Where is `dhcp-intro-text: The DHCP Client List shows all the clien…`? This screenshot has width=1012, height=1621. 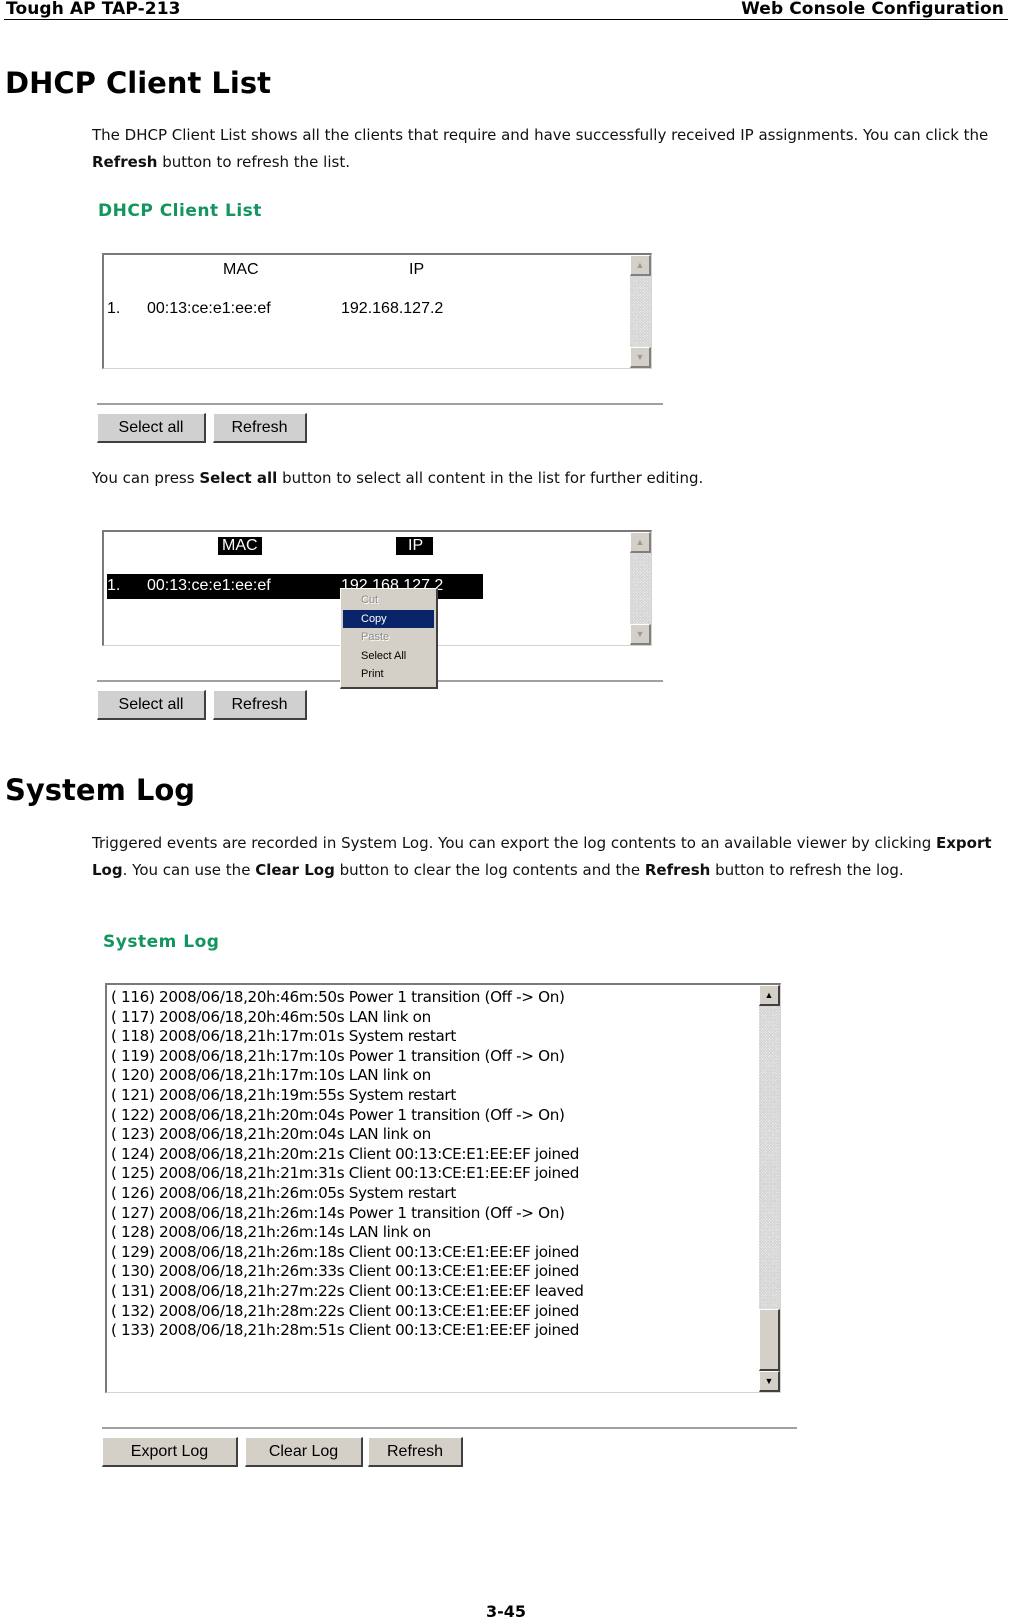 dhcp-intro-text: The DHCP Client List shows all the clien… is located at coordinates (540, 135).